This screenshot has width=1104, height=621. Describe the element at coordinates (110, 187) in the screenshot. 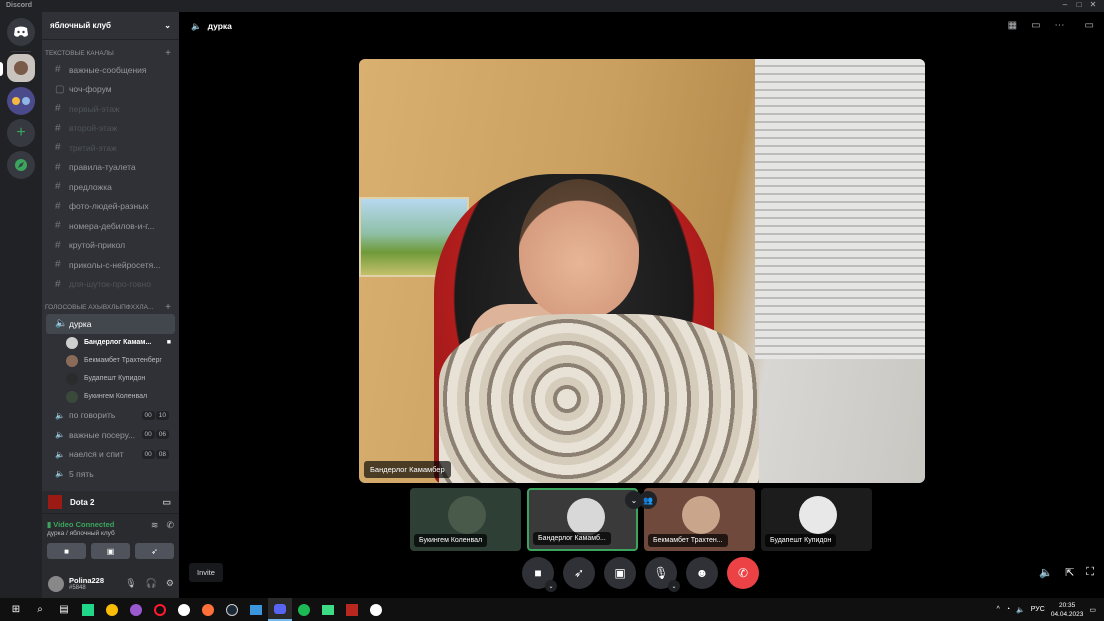

I see `text-channel: # предложка` at that location.